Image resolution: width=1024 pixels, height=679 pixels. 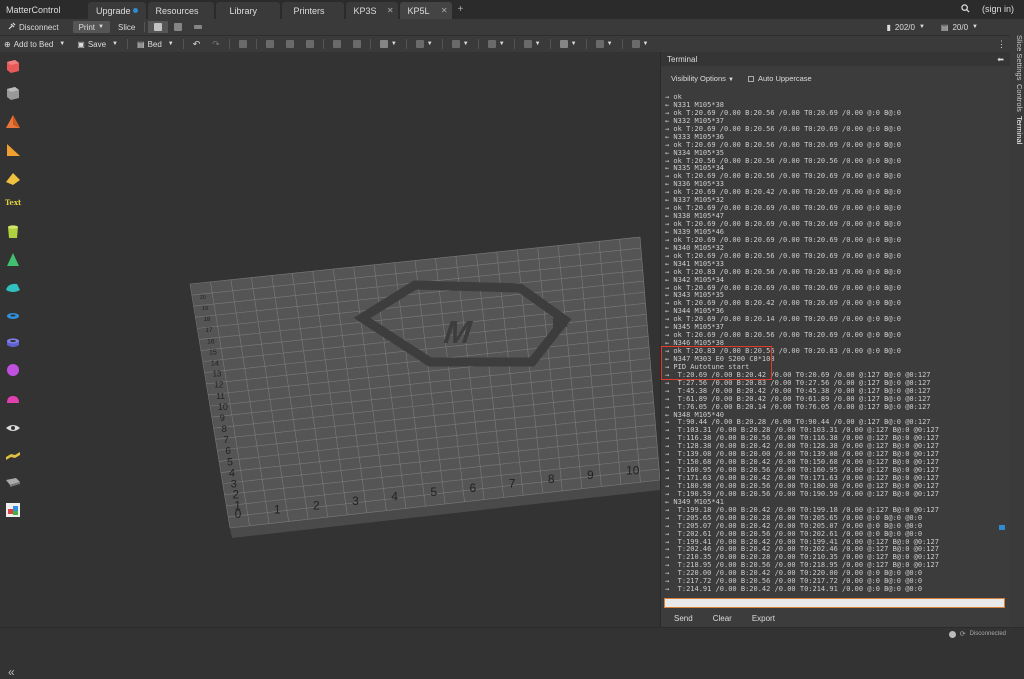 I want to click on wedge-shape-icon, so click(x=13, y=150).